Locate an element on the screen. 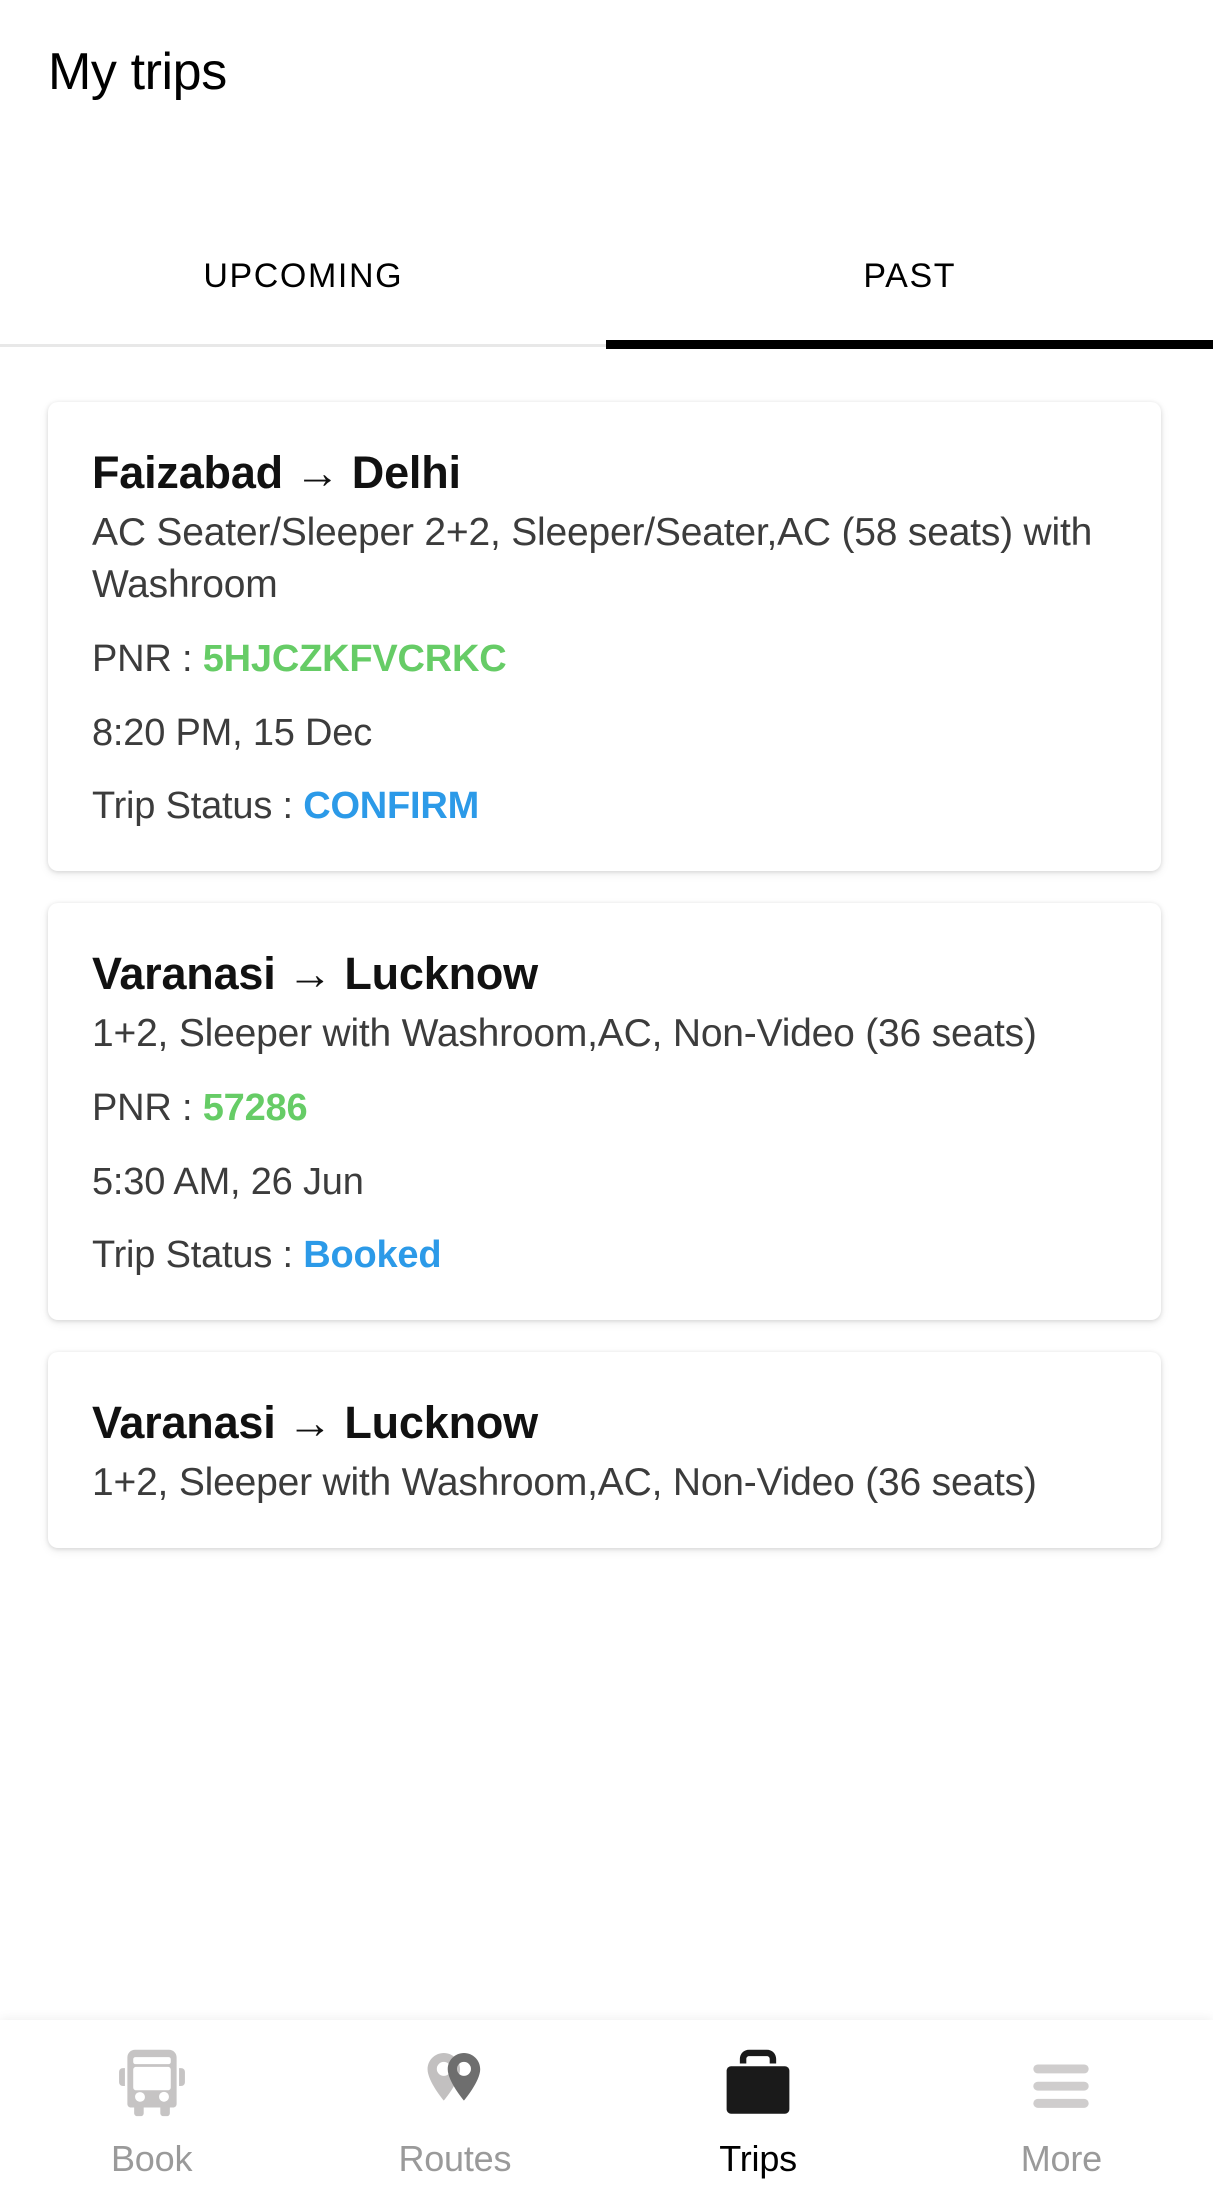 Image resolution: width=1213 pixels, height=2200 pixels. nav-label-more: More is located at coordinates (1061, 2158).